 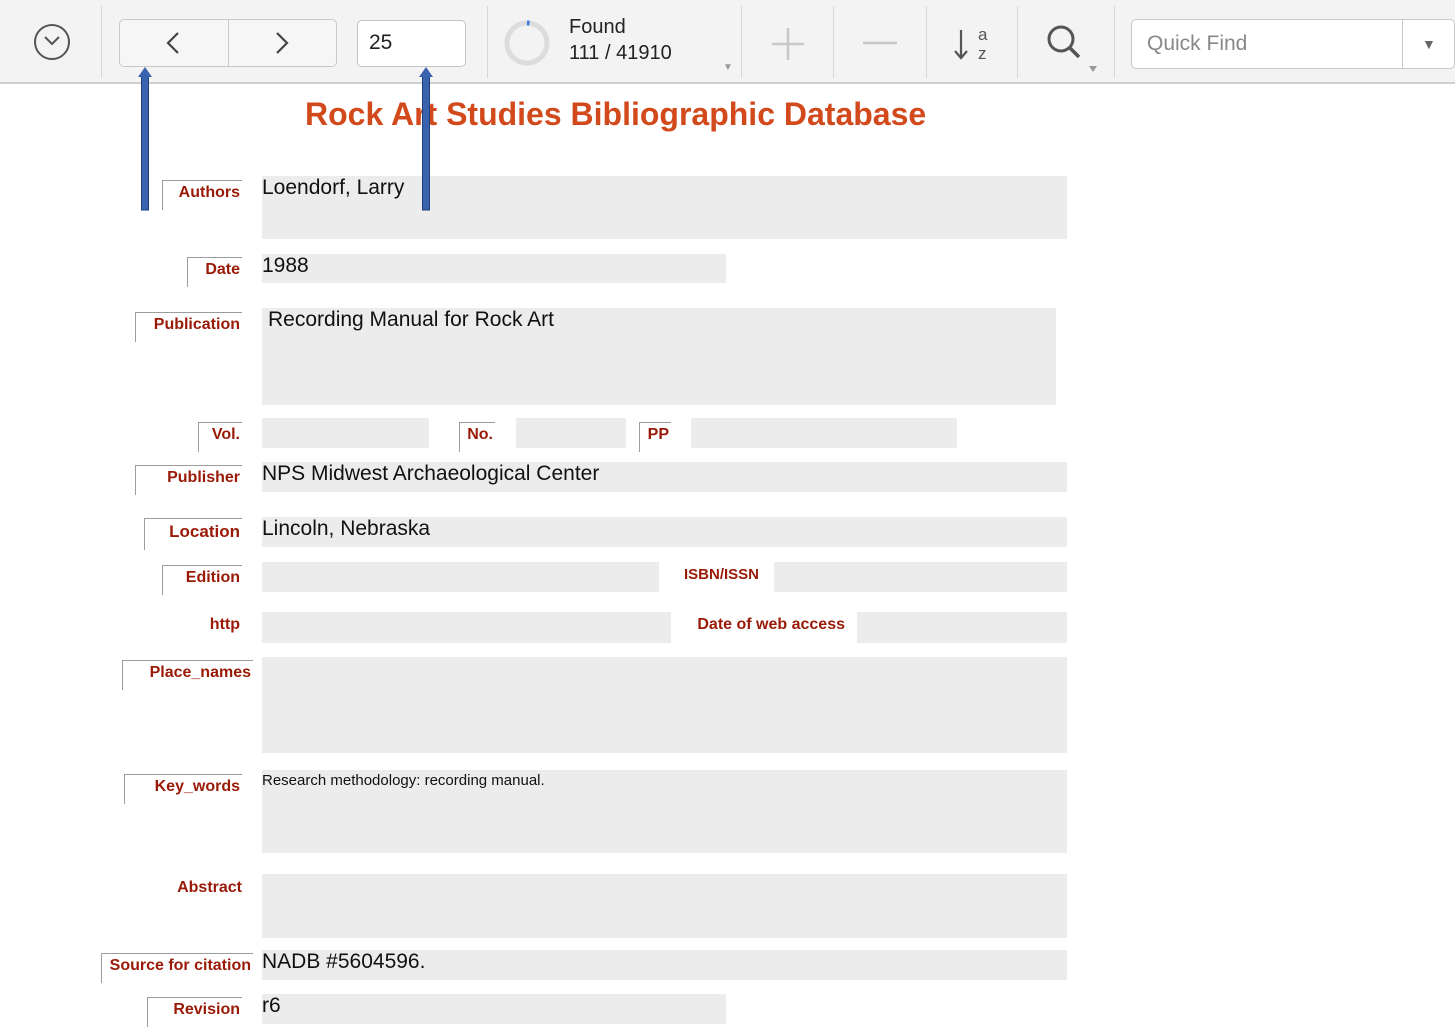 I want to click on key-words-label: Key_words, so click(x=183, y=789).